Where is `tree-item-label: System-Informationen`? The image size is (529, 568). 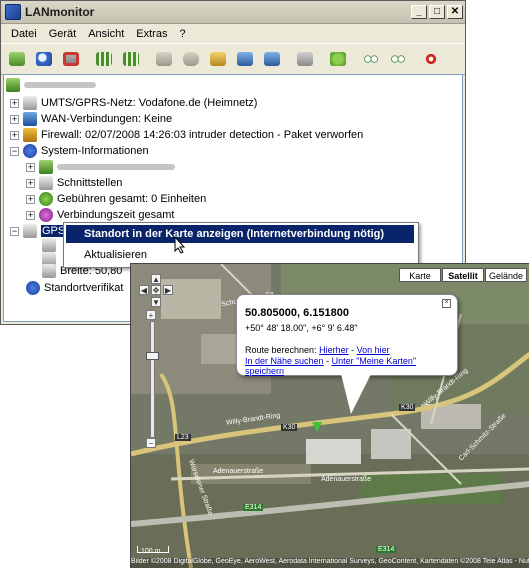
tree-item-label: System-Informationen is located at coordinates (95, 151).